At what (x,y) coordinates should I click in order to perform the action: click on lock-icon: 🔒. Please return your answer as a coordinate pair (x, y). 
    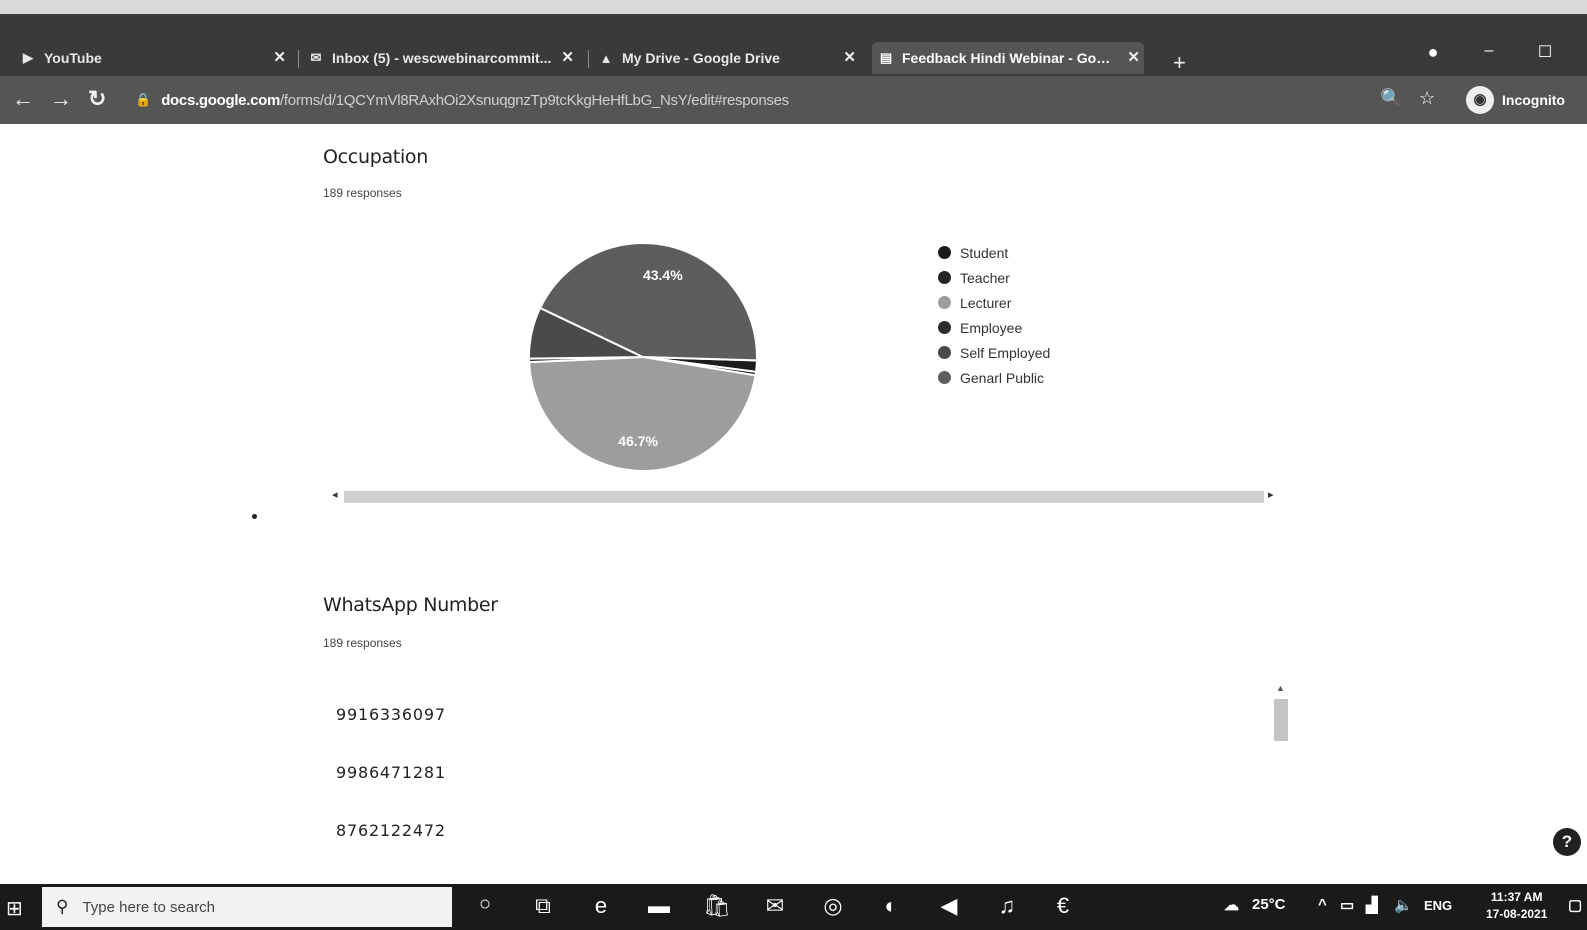
    Looking at the image, I should click on (143, 99).